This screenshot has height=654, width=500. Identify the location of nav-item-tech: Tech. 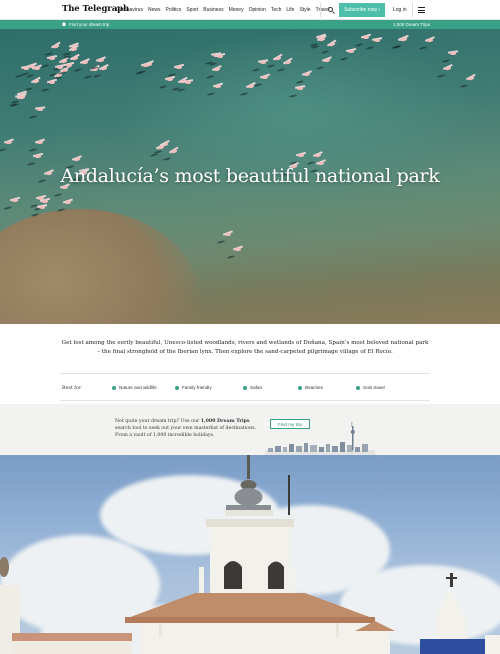
(276, 10).